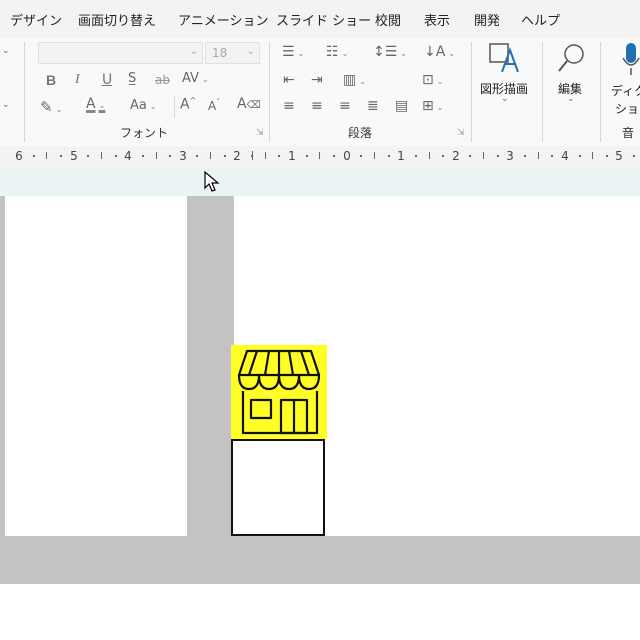 The width and height of the screenshot is (640, 640). Describe the element at coordinates (401, 156) in the screenshot. I see `ruler-number: 1` at that location.